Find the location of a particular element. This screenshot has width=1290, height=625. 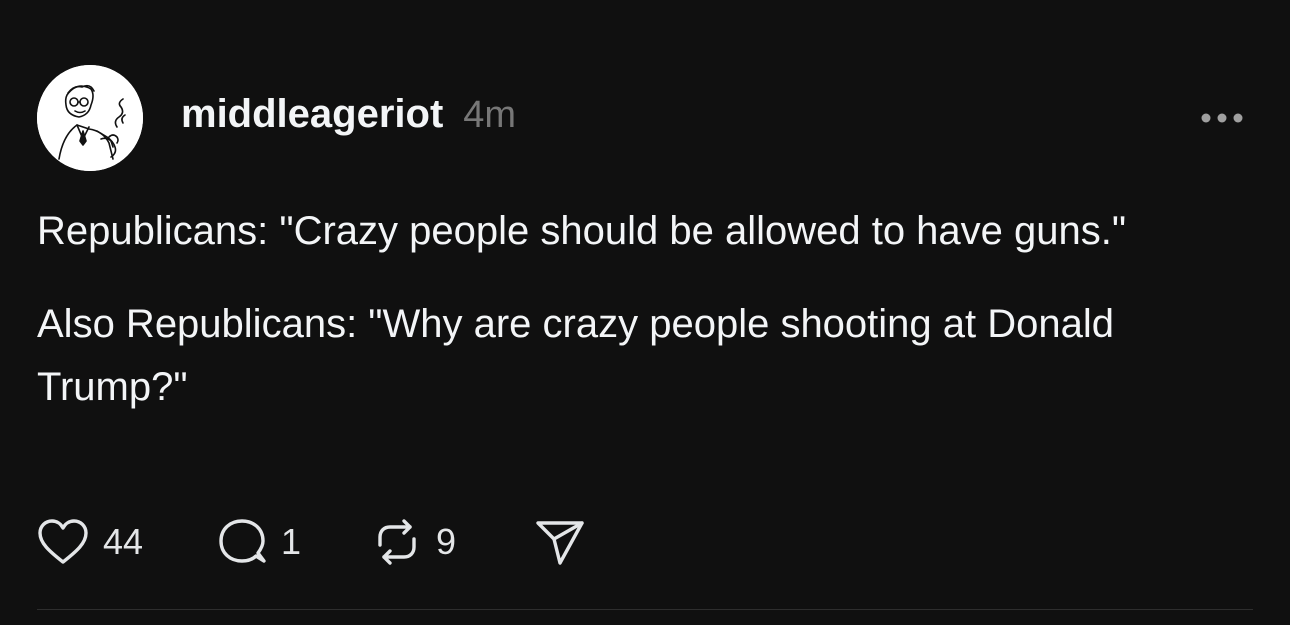

repost-button: 9 is located at coordinates (453, 542).